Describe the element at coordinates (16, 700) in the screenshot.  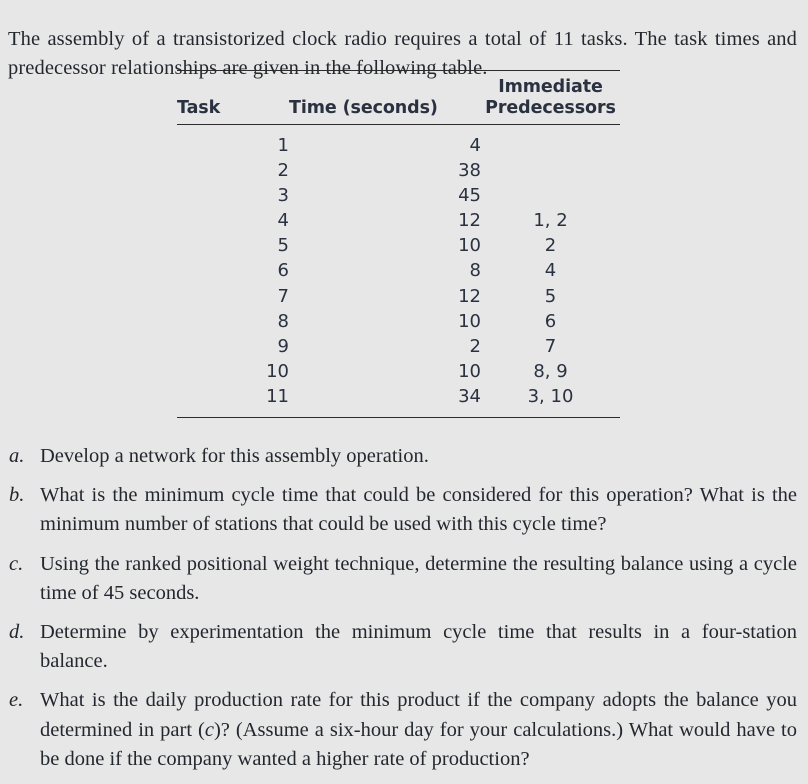
I see `question-marker: e.` at that location.